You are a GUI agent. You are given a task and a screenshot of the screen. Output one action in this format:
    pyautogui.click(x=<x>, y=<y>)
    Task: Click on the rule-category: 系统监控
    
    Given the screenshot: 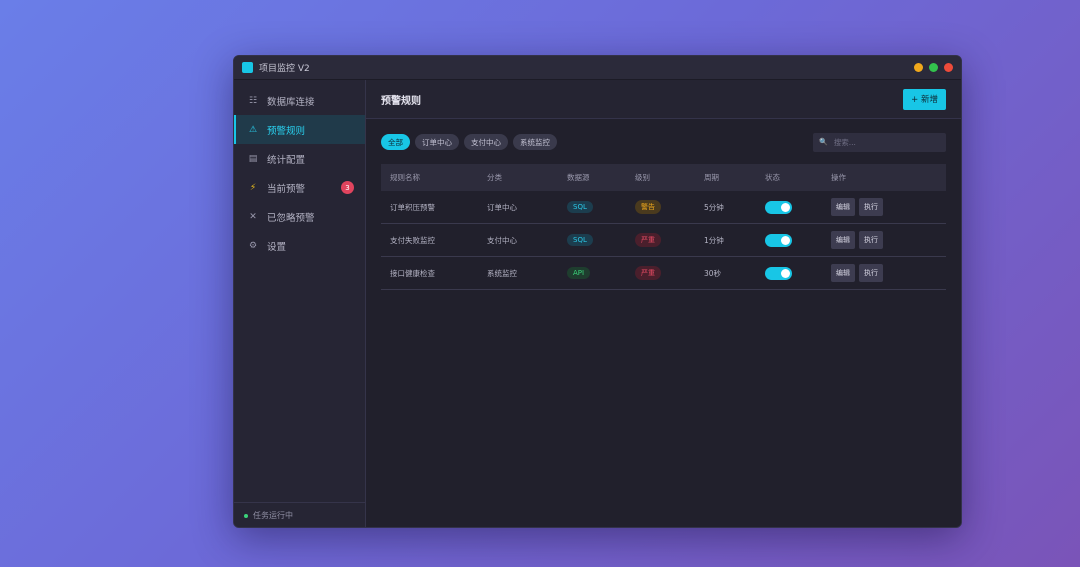 What is the action you would take?
    pyautogui.click(x=502, y=273)
    